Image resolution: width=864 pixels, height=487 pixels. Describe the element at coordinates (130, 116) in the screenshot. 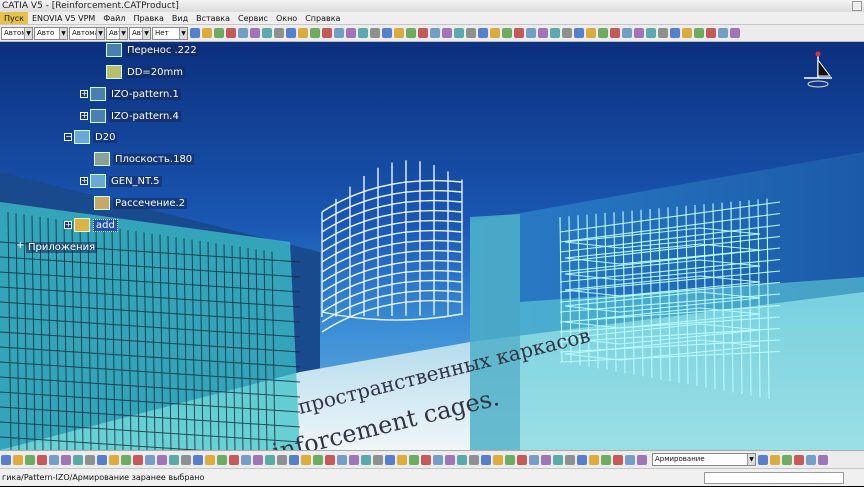

I see `tree-node-izo-pattern-4: + IZO-pattern.4` at that location.